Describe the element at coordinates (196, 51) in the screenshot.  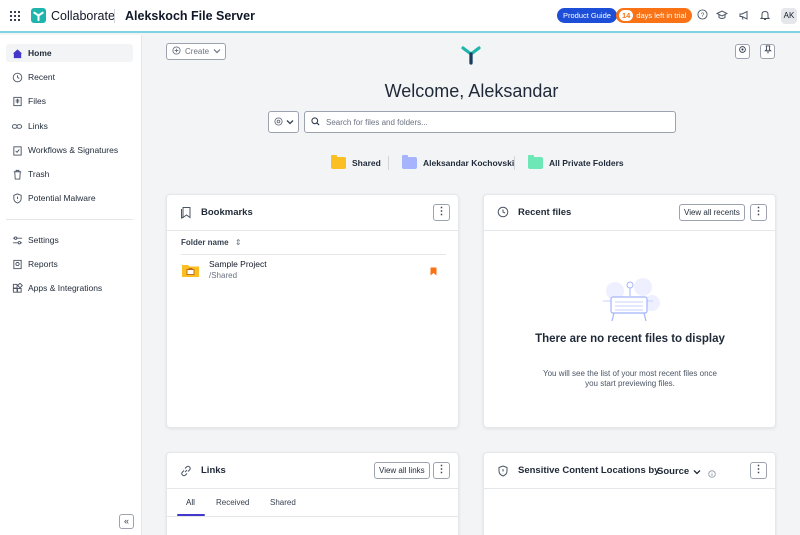
I see `create-button: Create` at that location.